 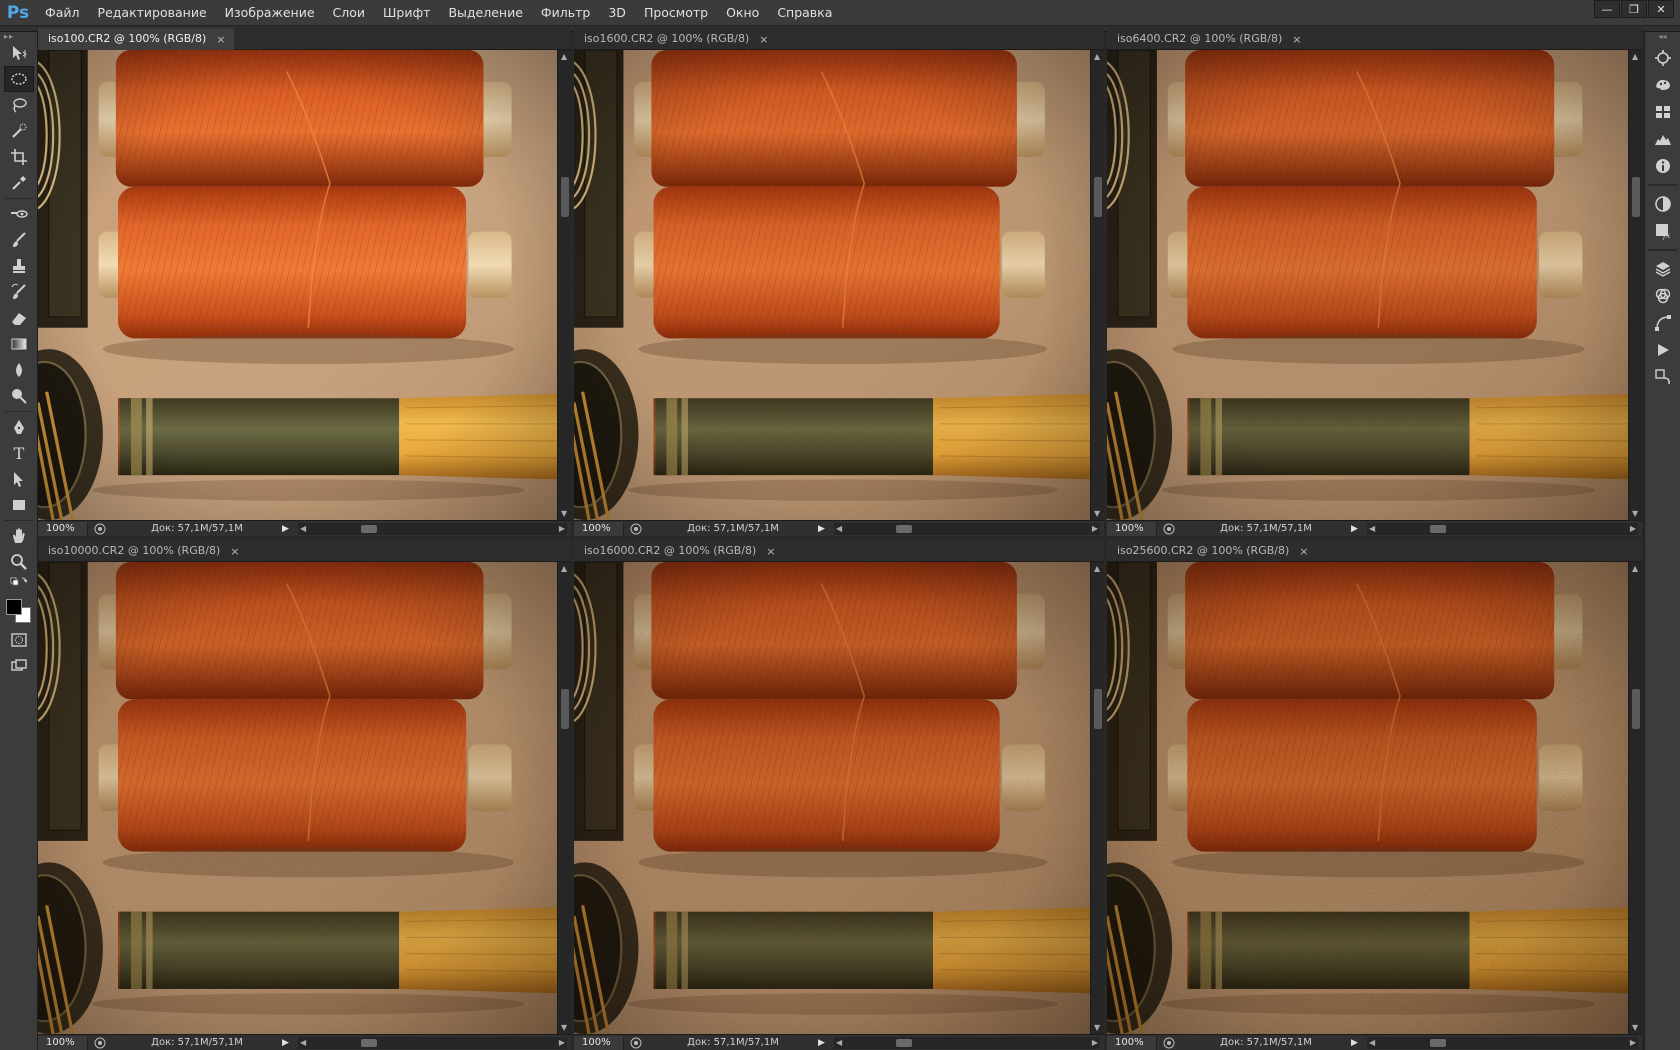 What do you see at coordinates (1663, 166) in the screenshot?
I see `info-icon` at bounding box center [1663, 166].